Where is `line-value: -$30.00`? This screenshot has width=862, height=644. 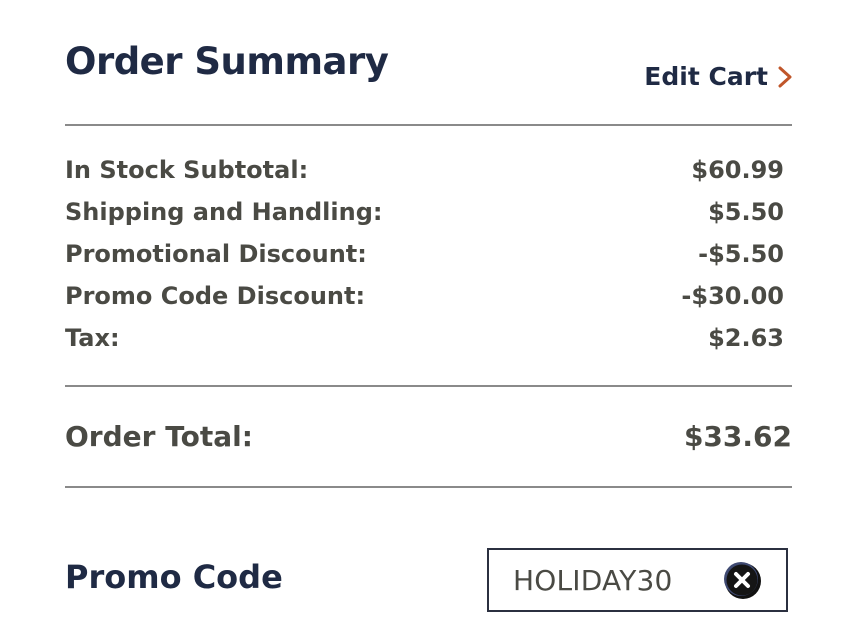 line-value: -$30.00 is located at coordinates (732, 296).